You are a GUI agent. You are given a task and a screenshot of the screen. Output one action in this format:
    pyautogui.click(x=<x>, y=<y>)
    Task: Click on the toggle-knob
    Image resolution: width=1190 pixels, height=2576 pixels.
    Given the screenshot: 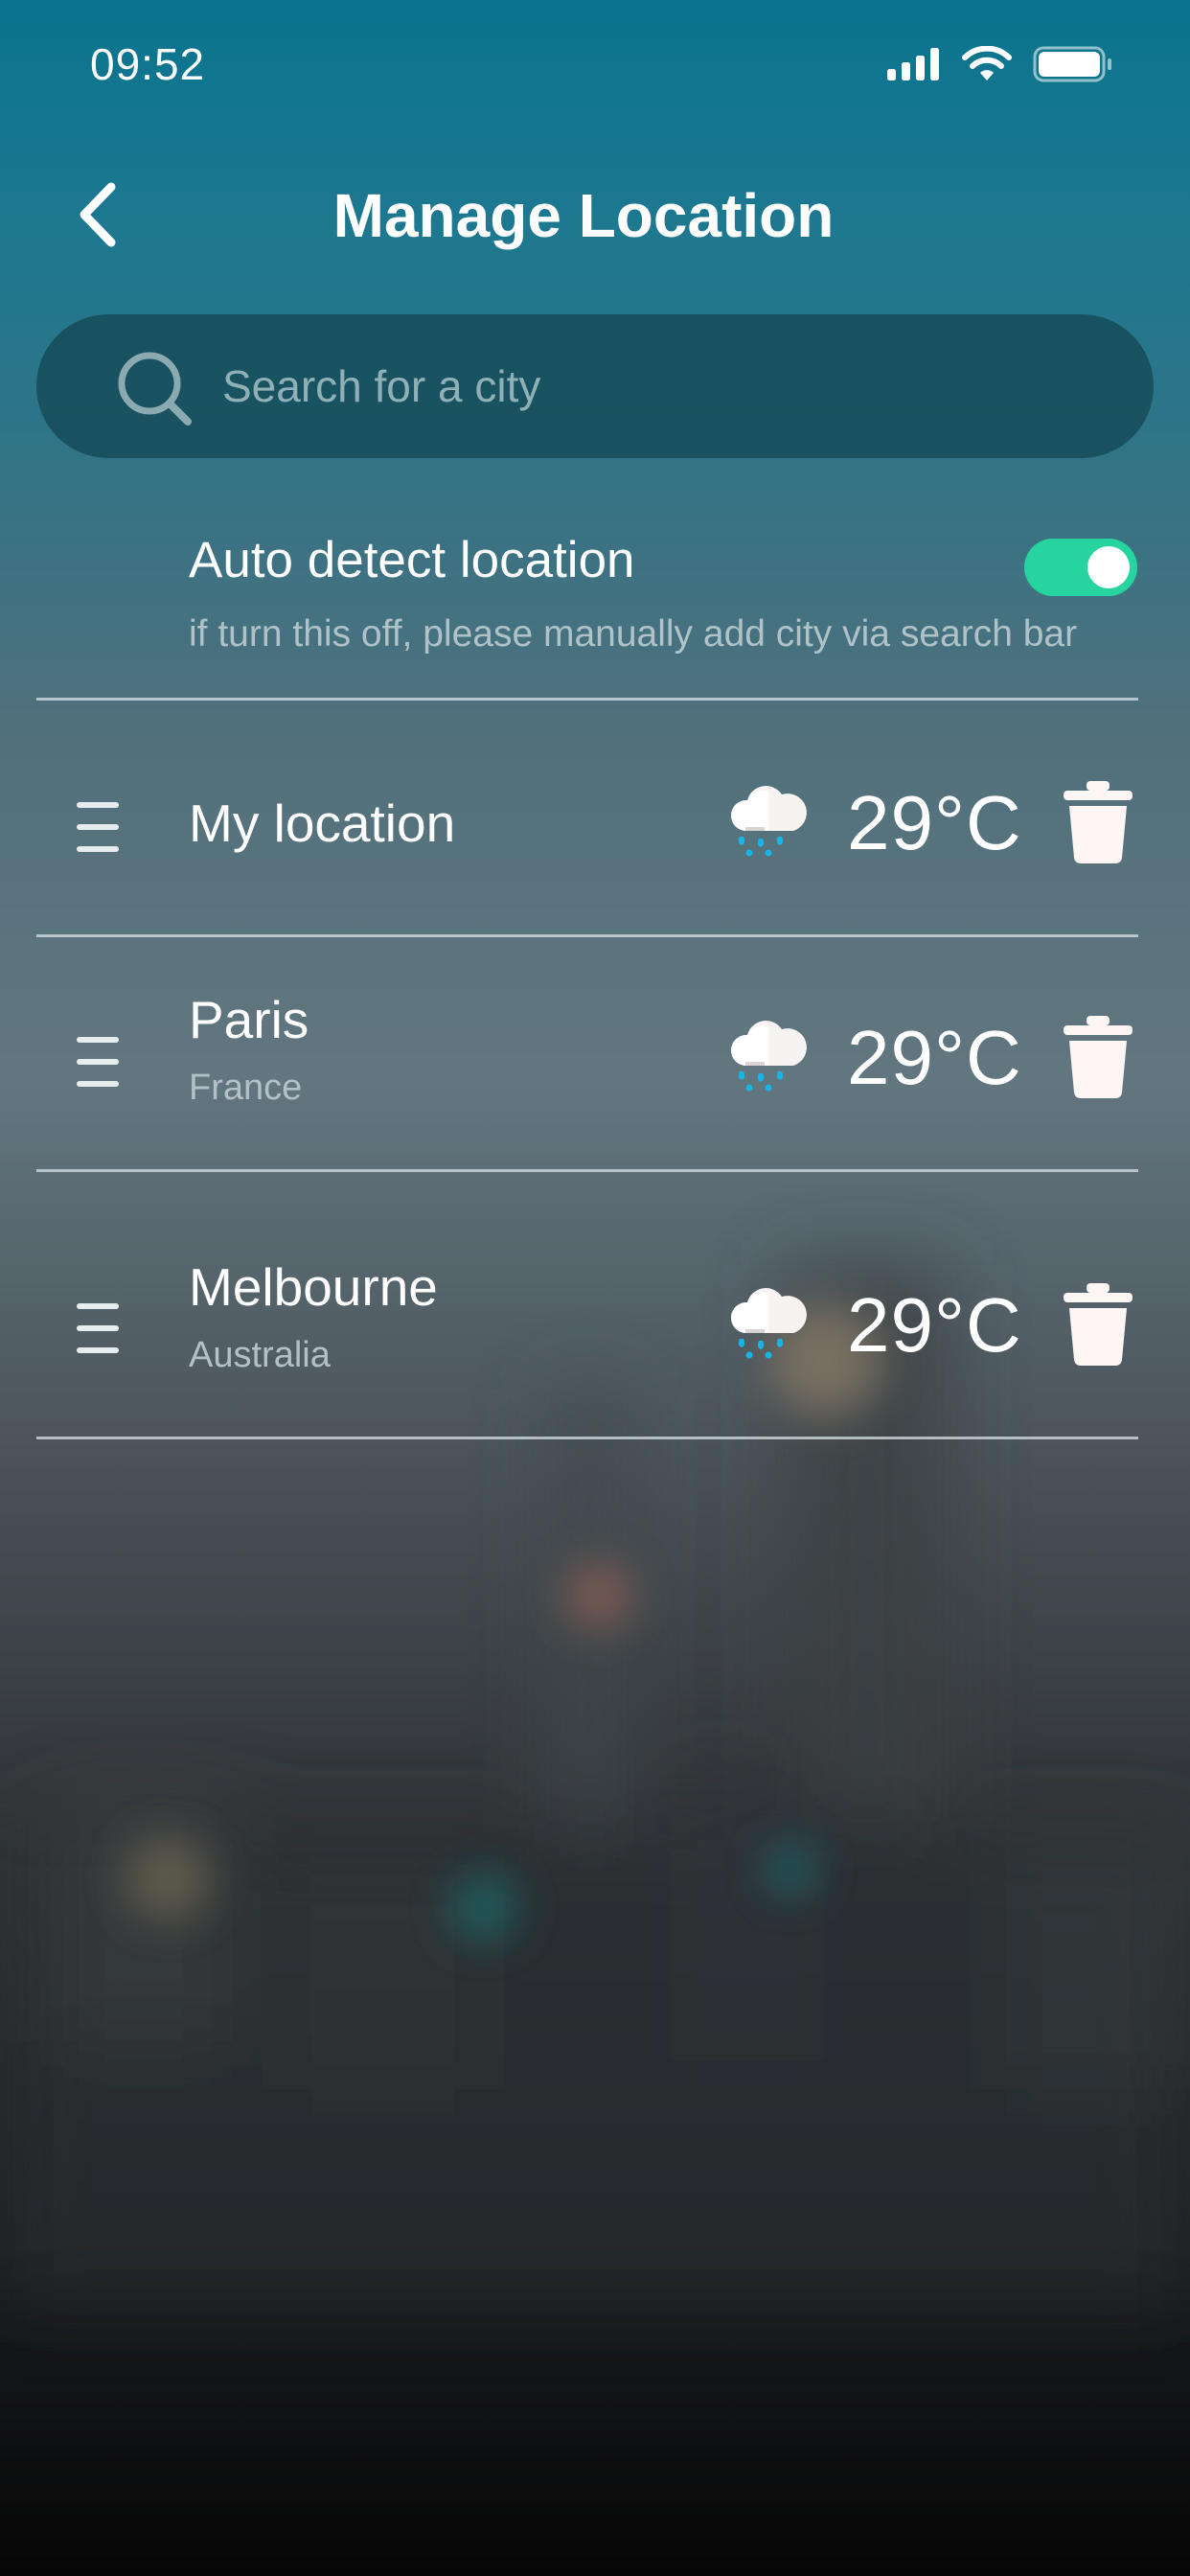 What is the action you would take?
    pyautogui.click(x=1108, y=567)
    